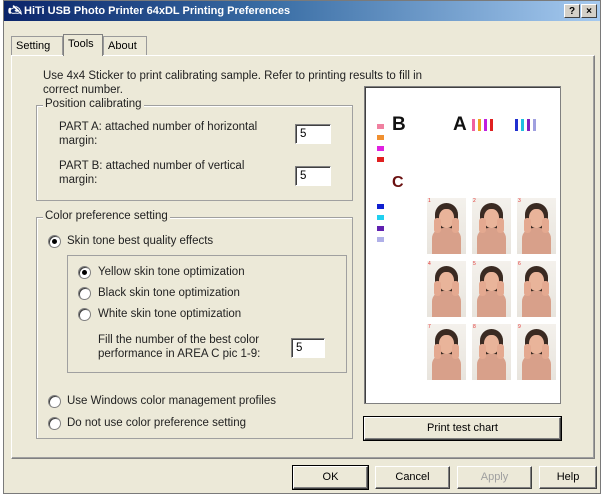  Describe the element at coordinates (15, 10) in the screenshot. I see `printer-app-icon: 🖎` at that location.